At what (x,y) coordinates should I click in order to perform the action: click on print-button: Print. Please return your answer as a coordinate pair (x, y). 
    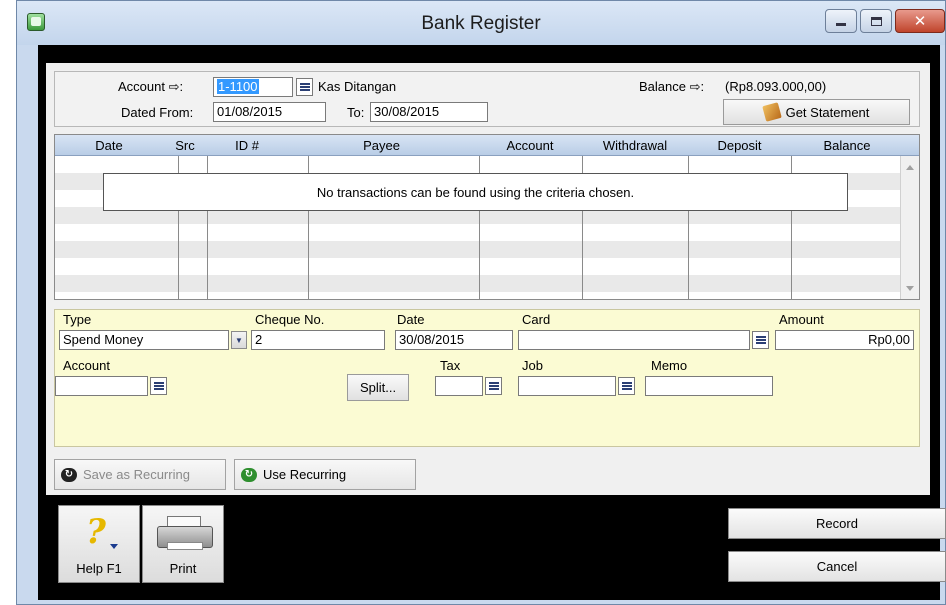
    Looking at the image, I should click on (183, 544).